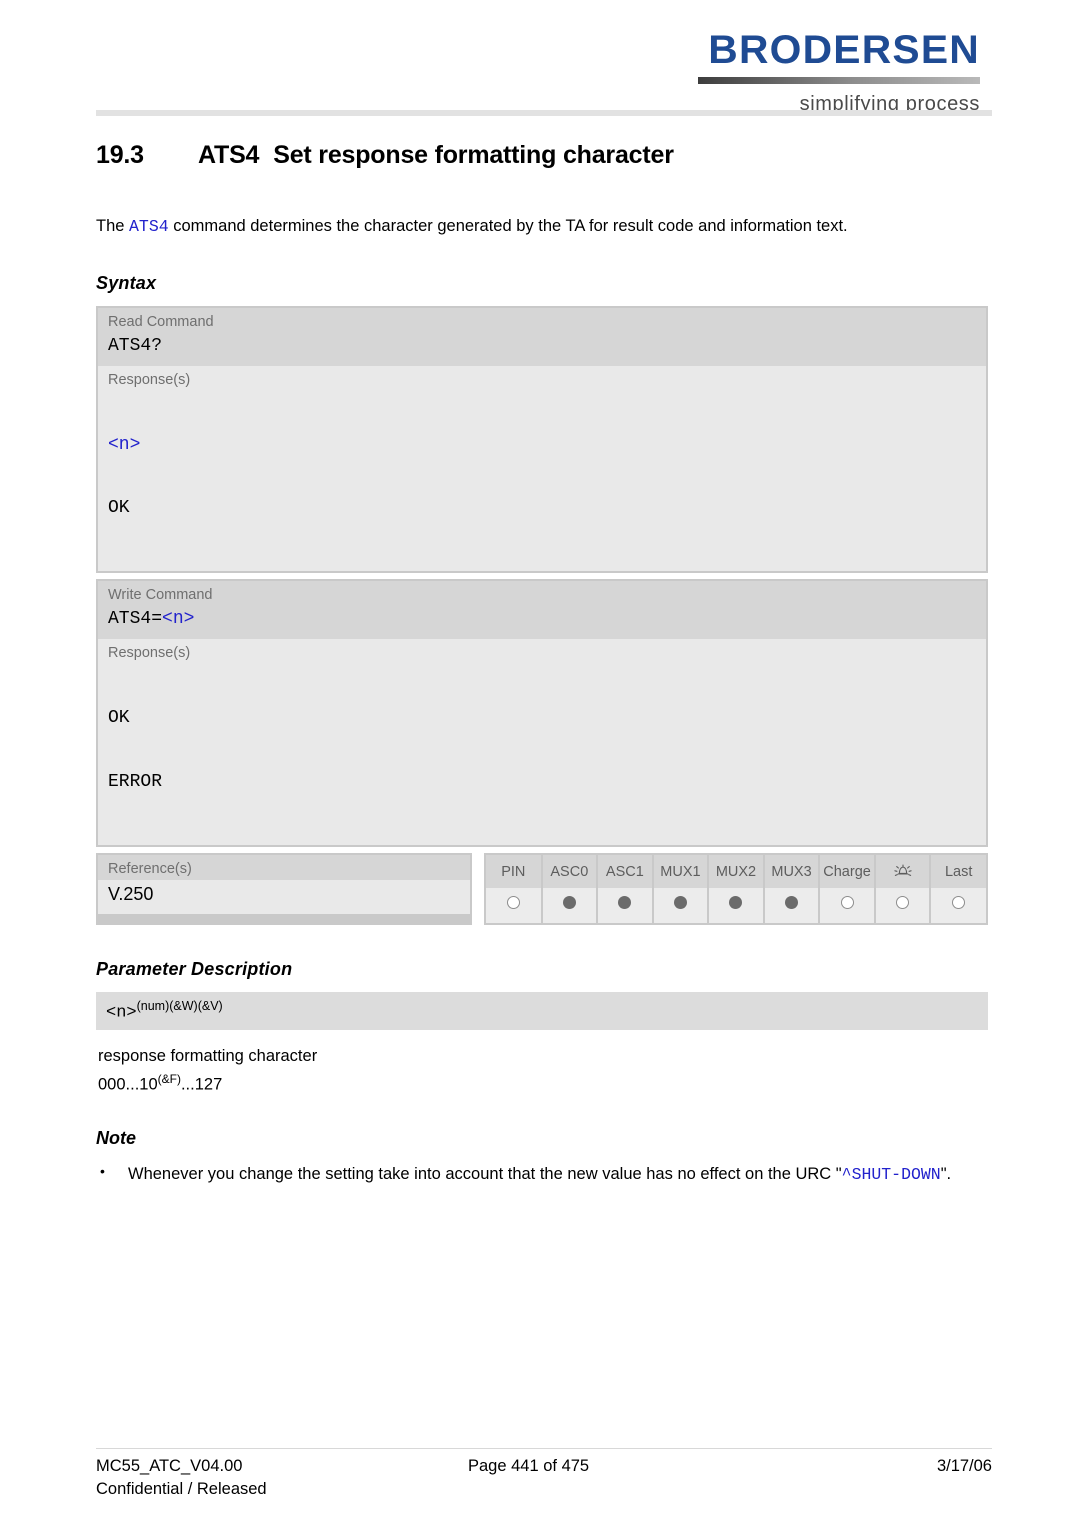 The height and width of the screenshot is (1528, 1080). I want to click on parameter-description-text: response formatting character, so click(208, 1056).